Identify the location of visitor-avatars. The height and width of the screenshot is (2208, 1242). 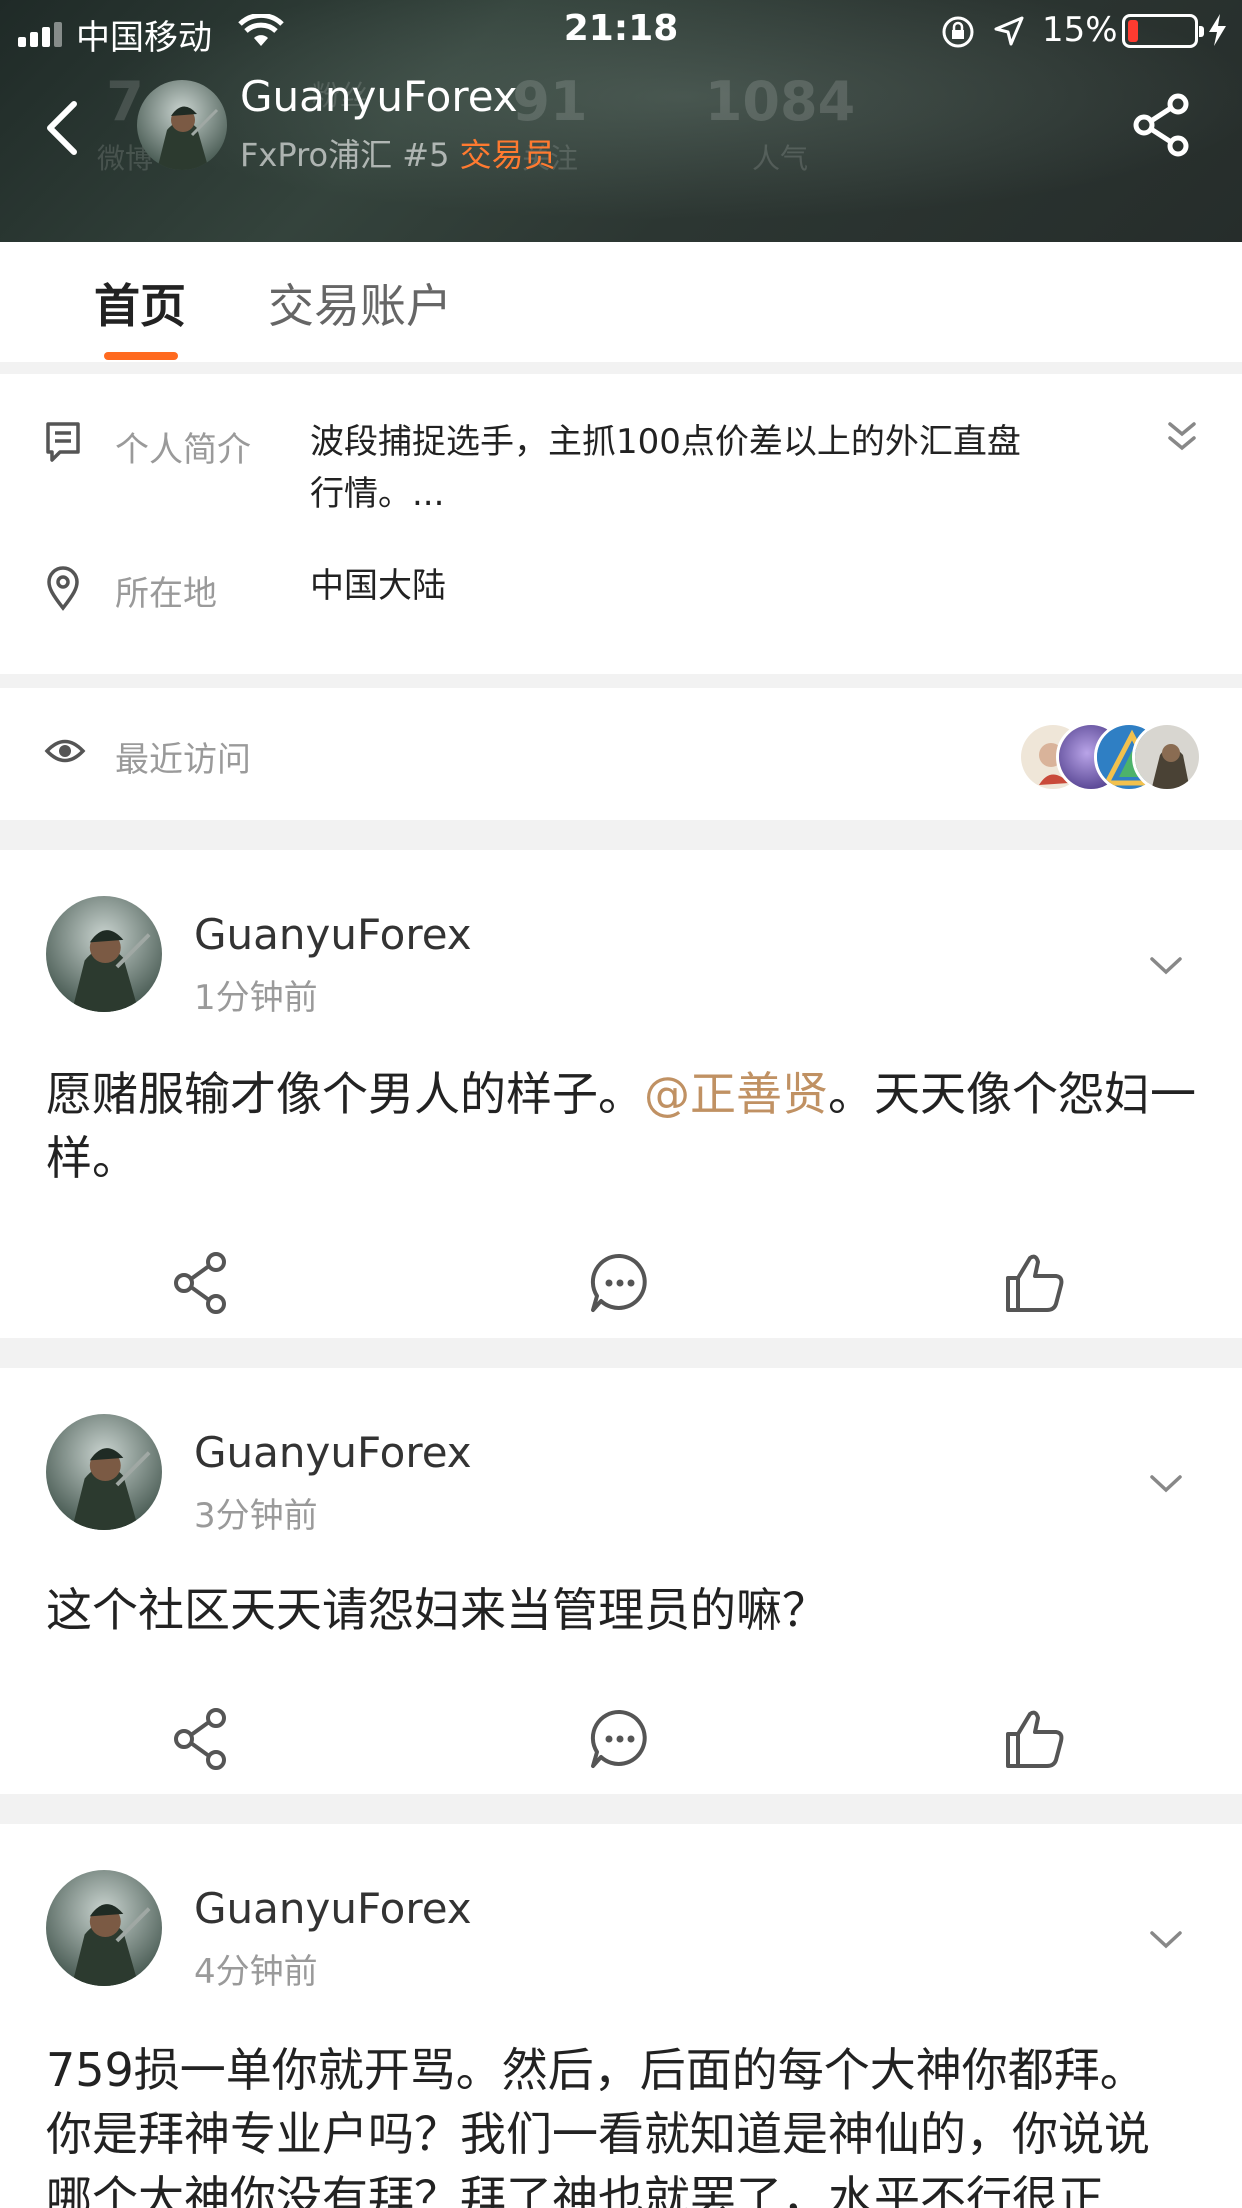
(1110, 757).